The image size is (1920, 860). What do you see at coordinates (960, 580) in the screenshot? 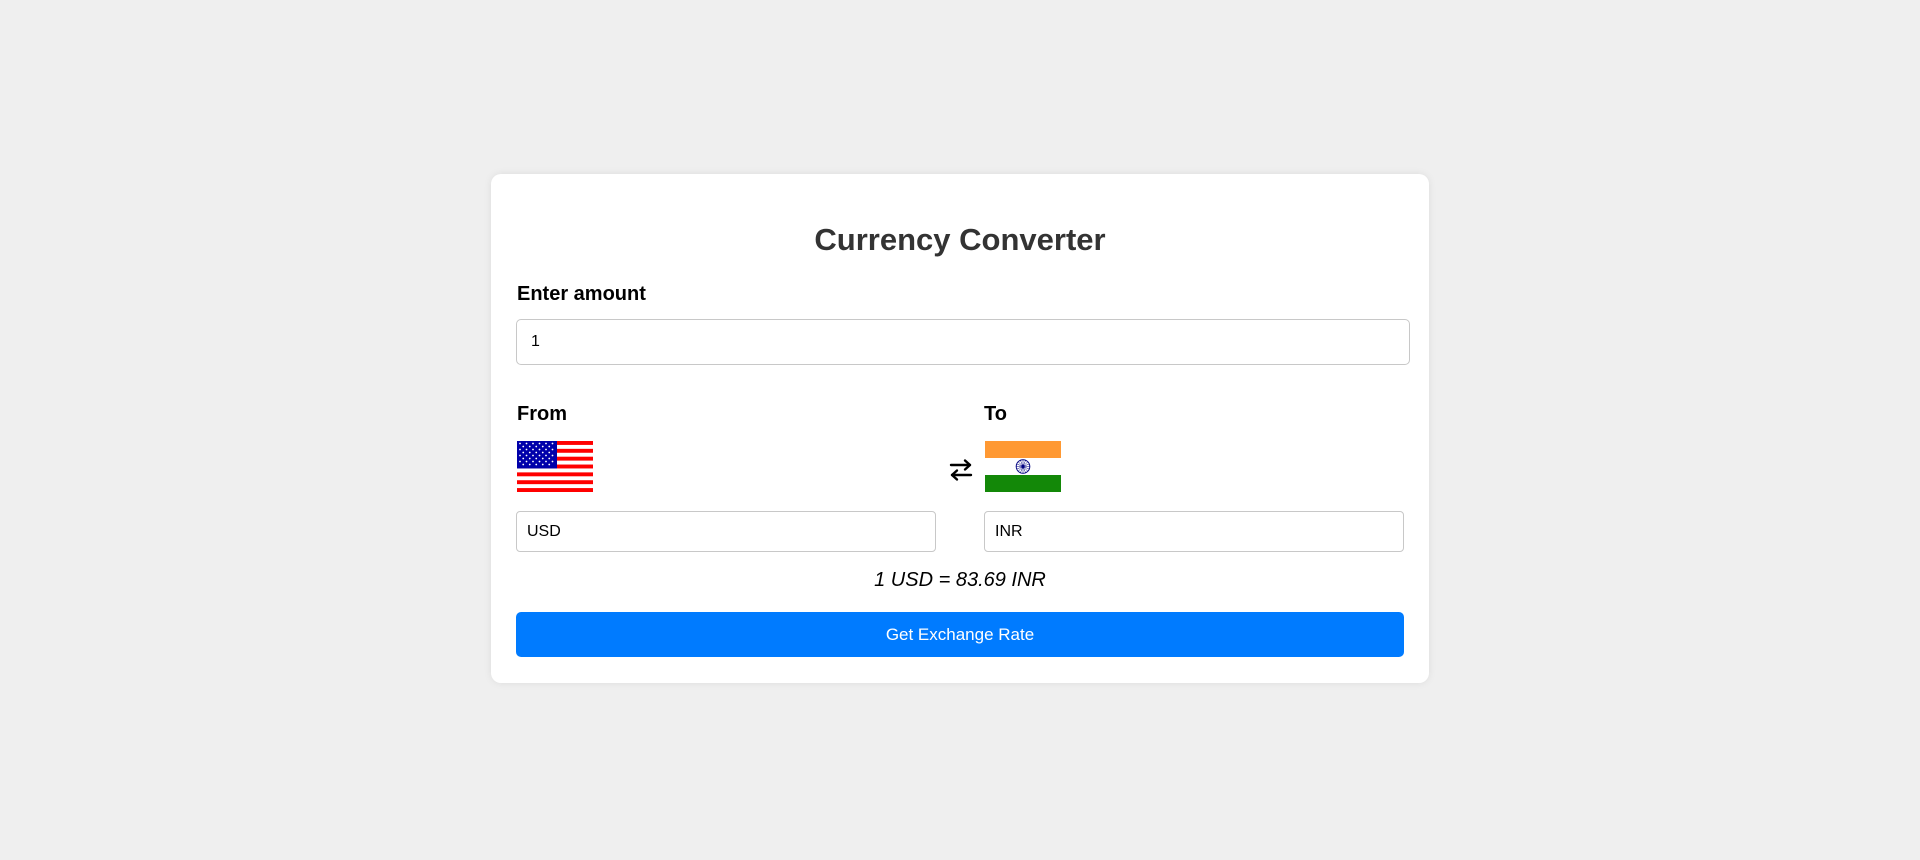
I see `exchange-rate-result: 1 USD = 83.69 INR` at bounding box center [960, 580].